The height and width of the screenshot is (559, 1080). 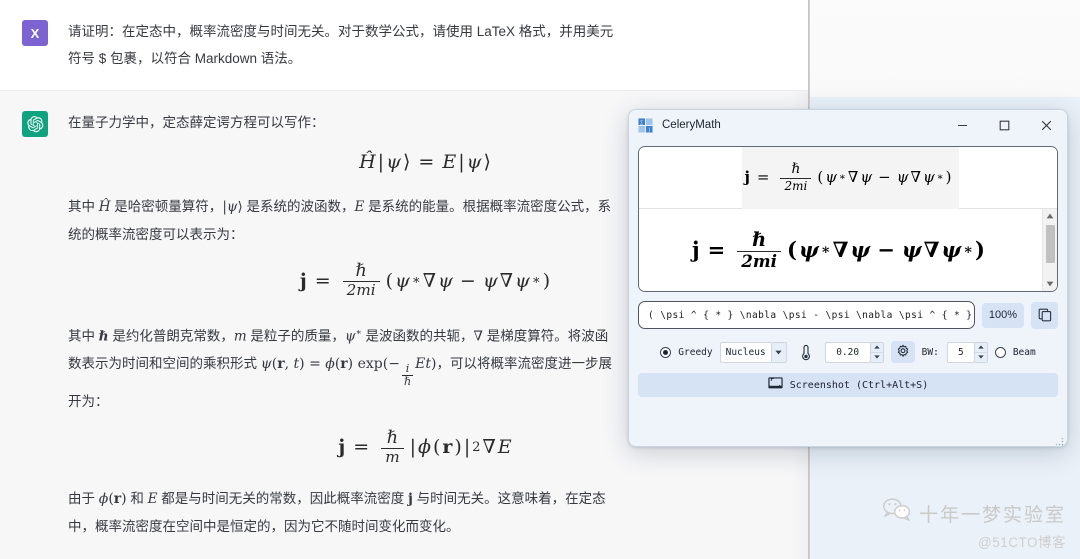 I want to click on screenshot-button-label: Screenshot (Ctrl+Alt+S), so click(x=859, y=385).